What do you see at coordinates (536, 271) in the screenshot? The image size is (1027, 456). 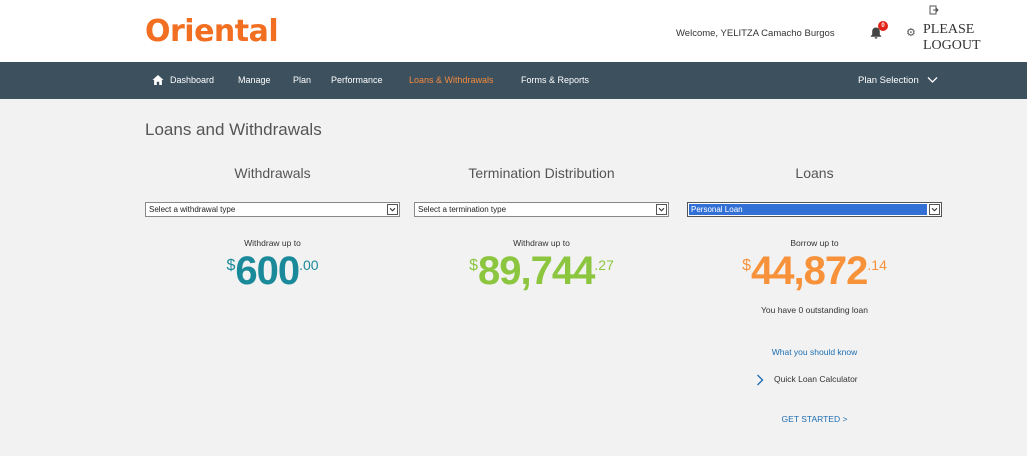 I see `amount-whole: 89,744` at bounding box center [536, 271].